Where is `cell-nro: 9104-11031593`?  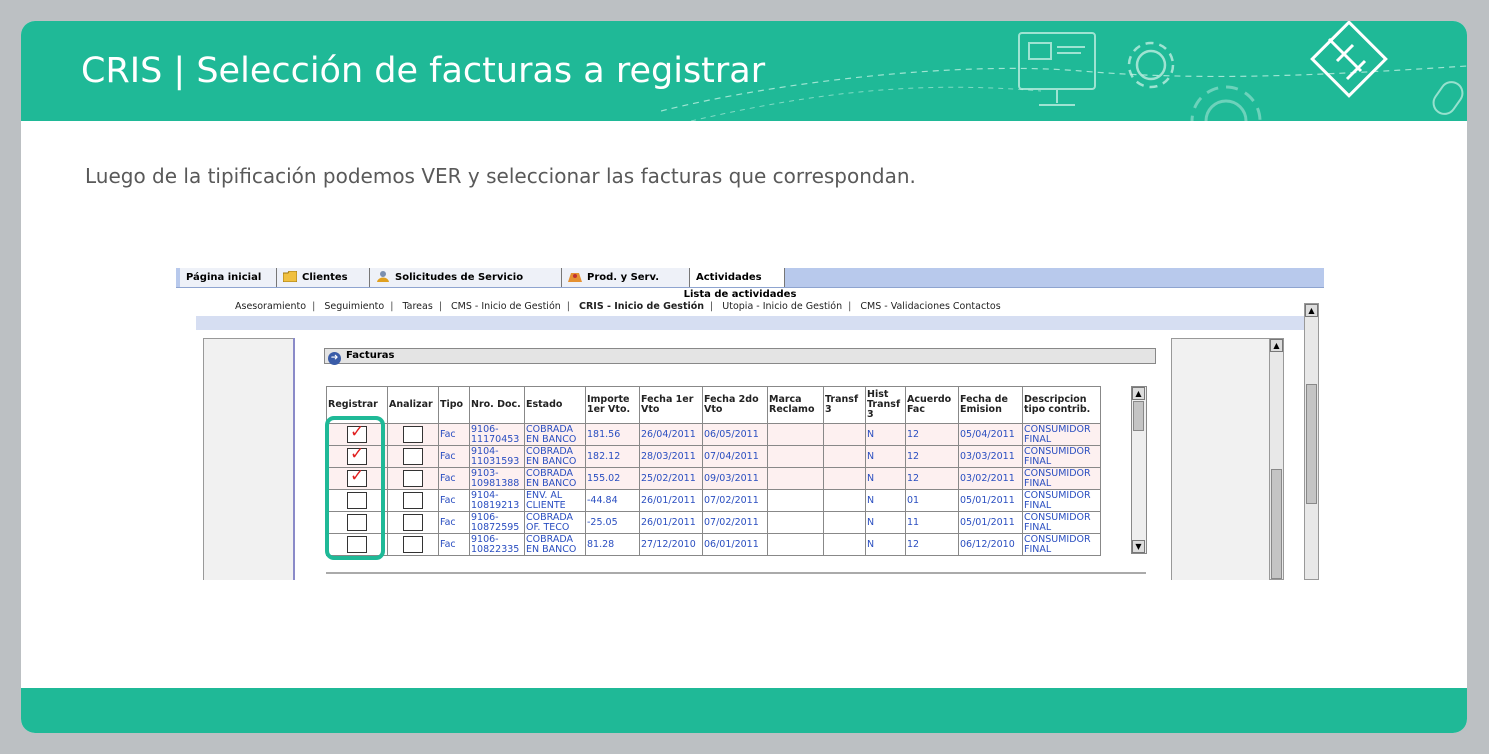 cell-nro: 9104-11031593 is located at coordinates (497, 456).